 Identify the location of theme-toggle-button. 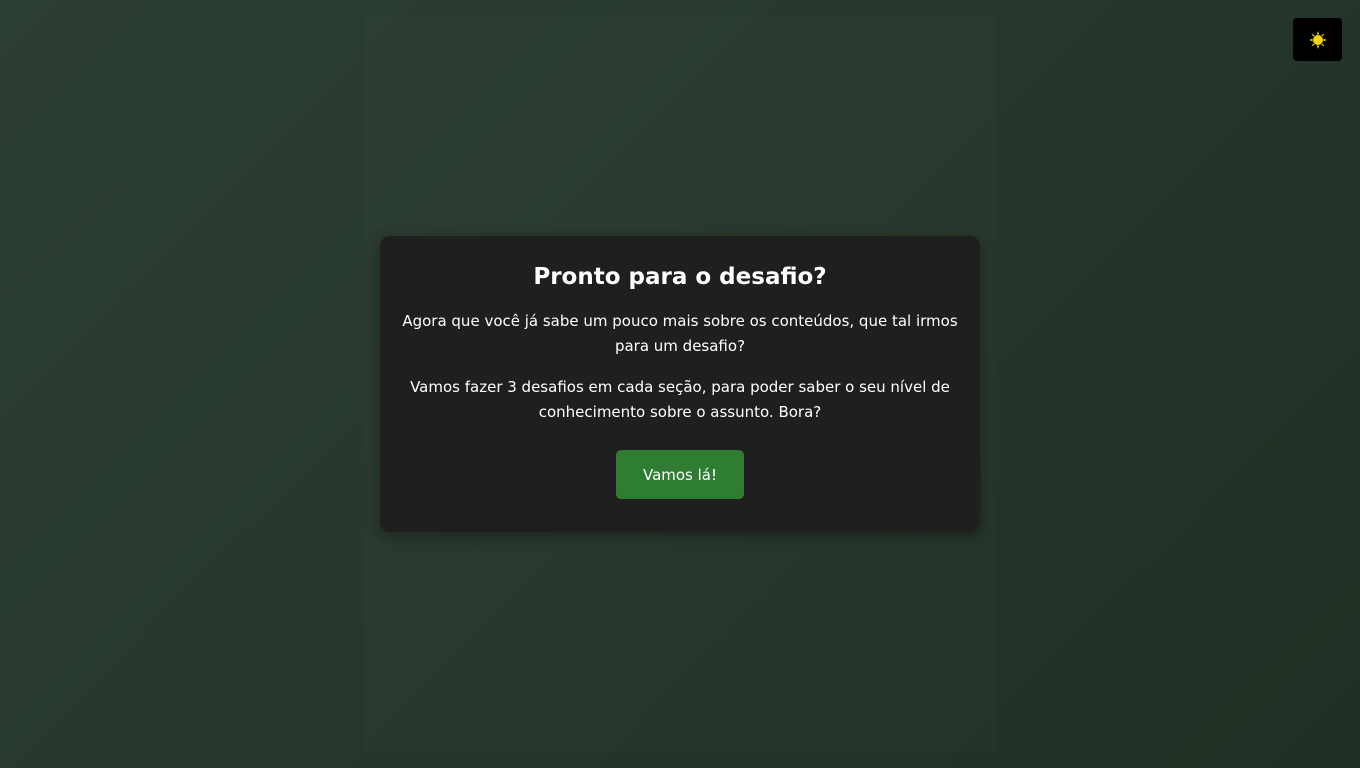
(1317, 39).